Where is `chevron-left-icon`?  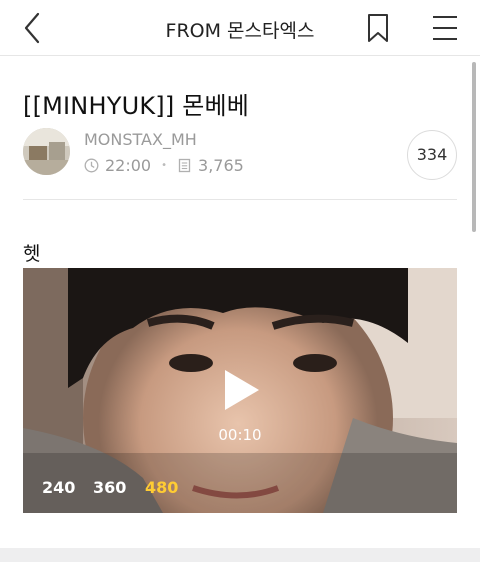
chevron-left-icon is located at coordinates (32, 28).